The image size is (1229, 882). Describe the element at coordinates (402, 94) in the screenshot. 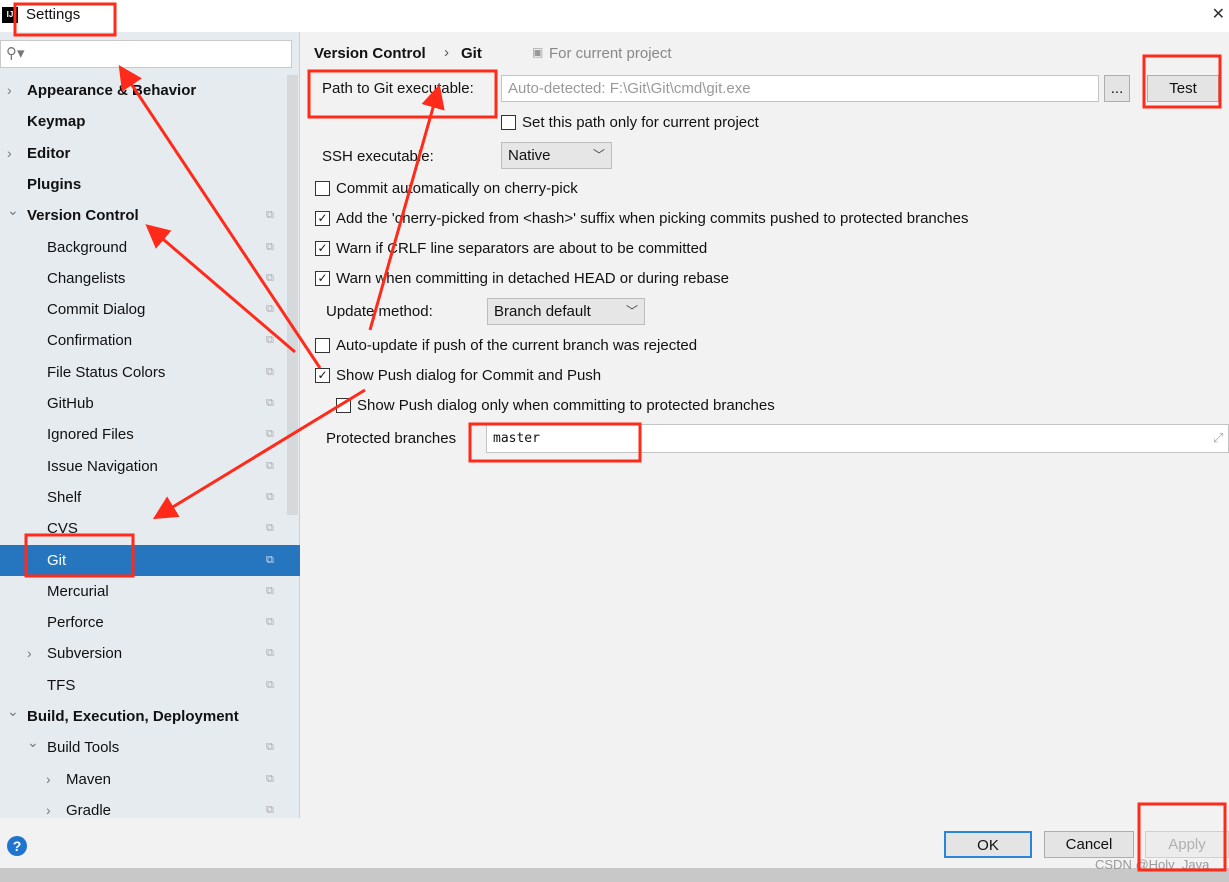

I see `annotation-box-path` at that location.